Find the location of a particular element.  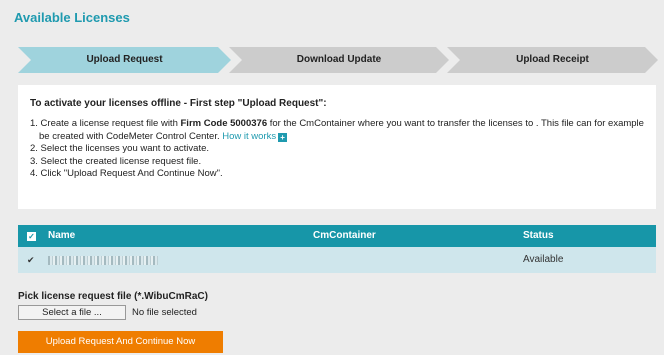

firm-code: Firm Code 5000376 is located at coordinates (224, 123).